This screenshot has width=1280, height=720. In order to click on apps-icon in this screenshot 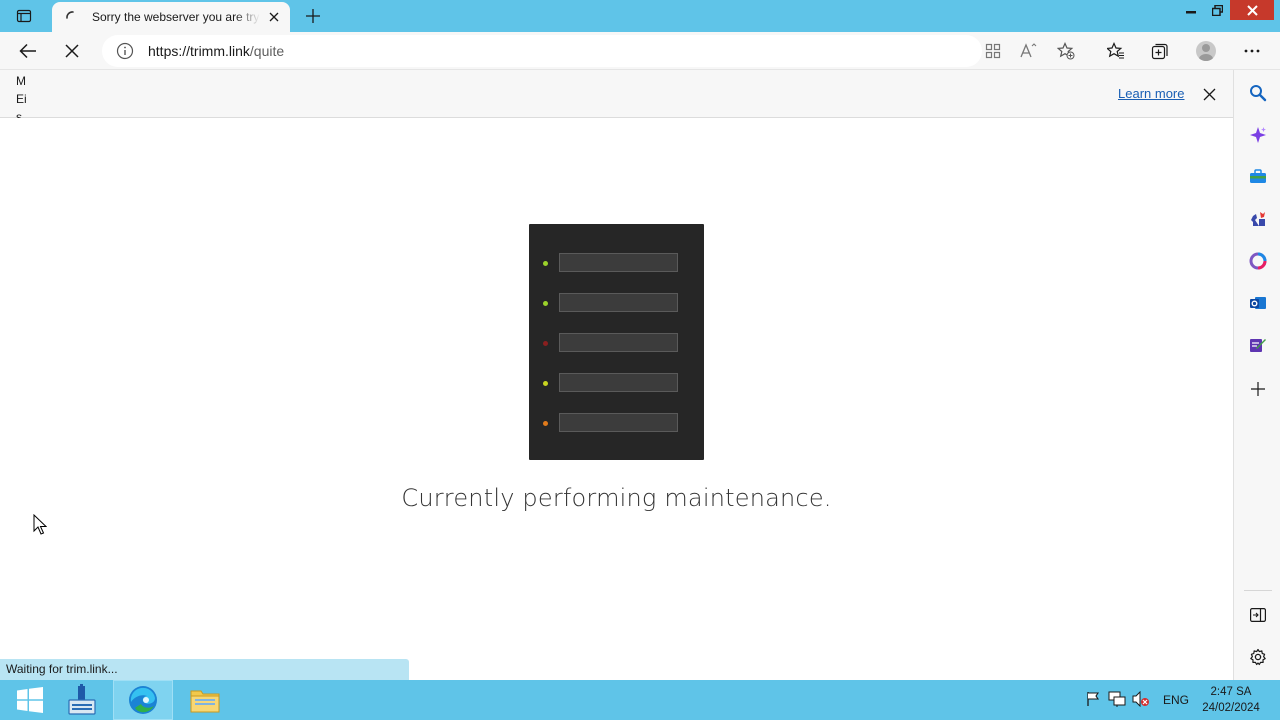, I will do `click(993, 51)`.